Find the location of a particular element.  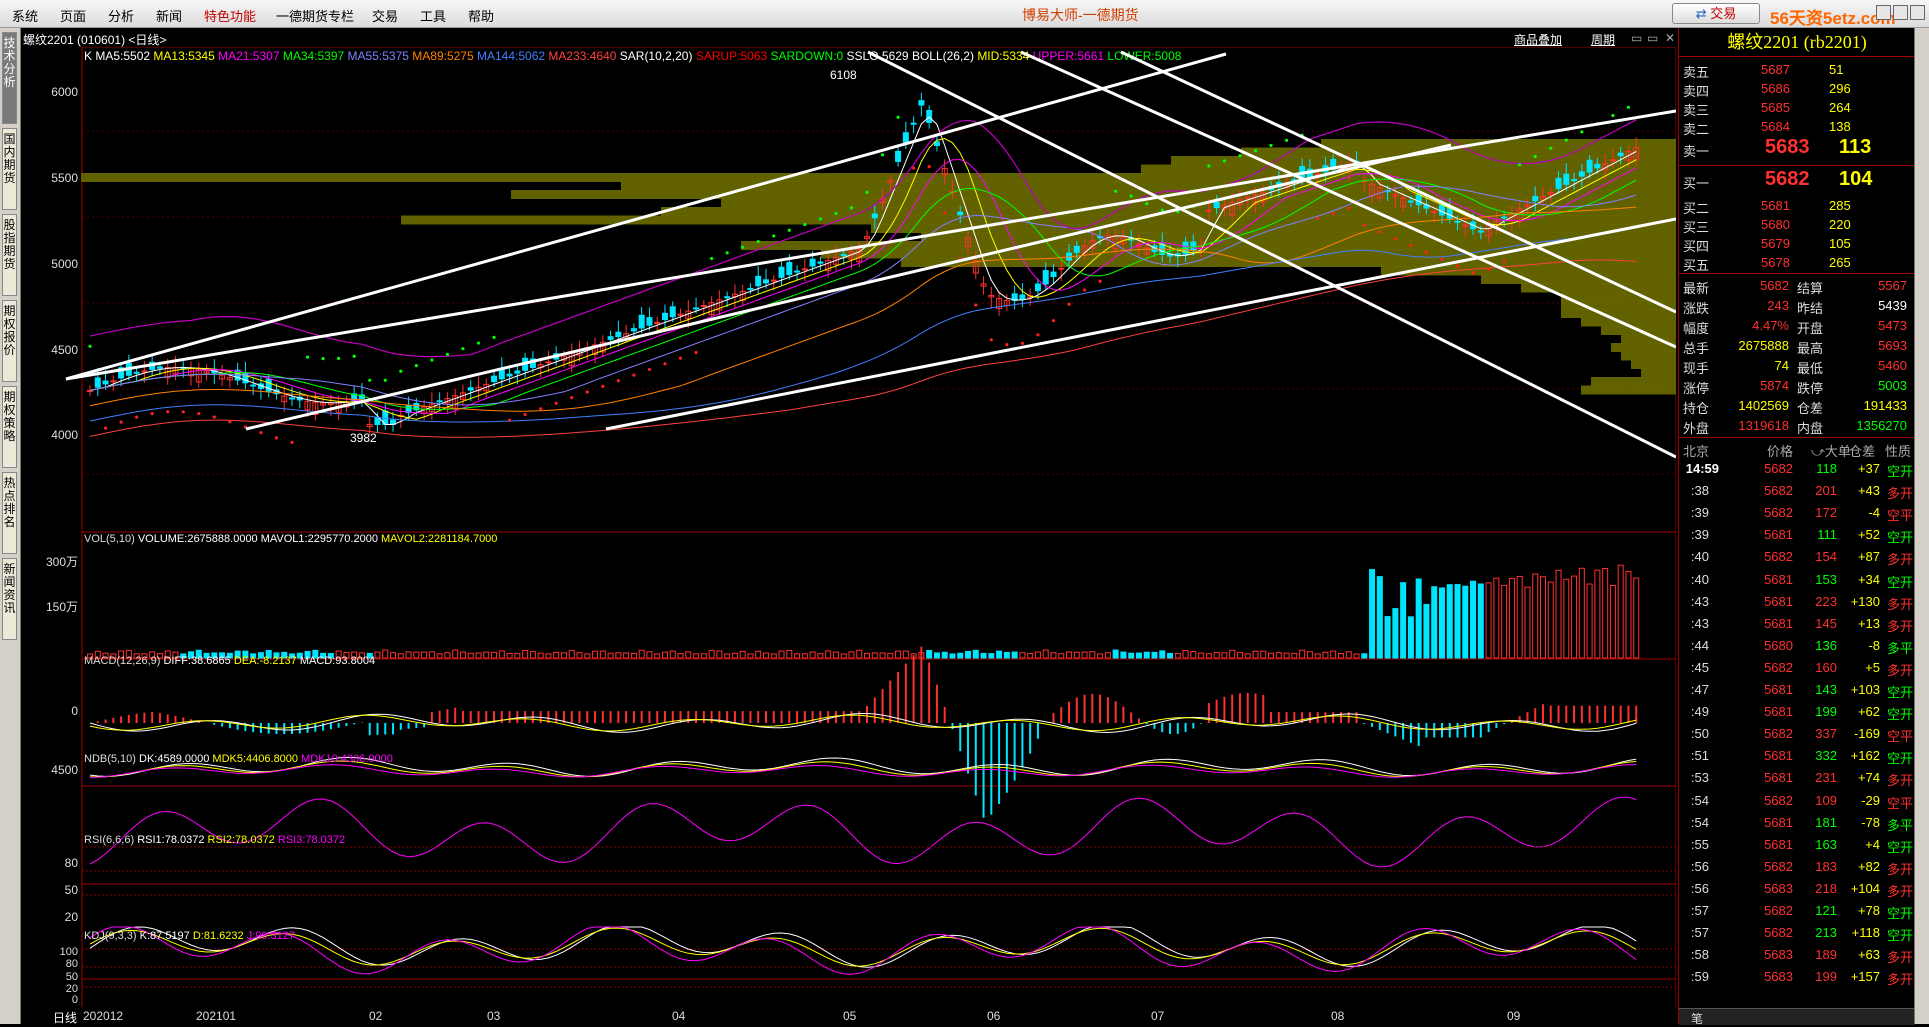

compare-button: 商品叠加 is located at coordinates (1538, 39).